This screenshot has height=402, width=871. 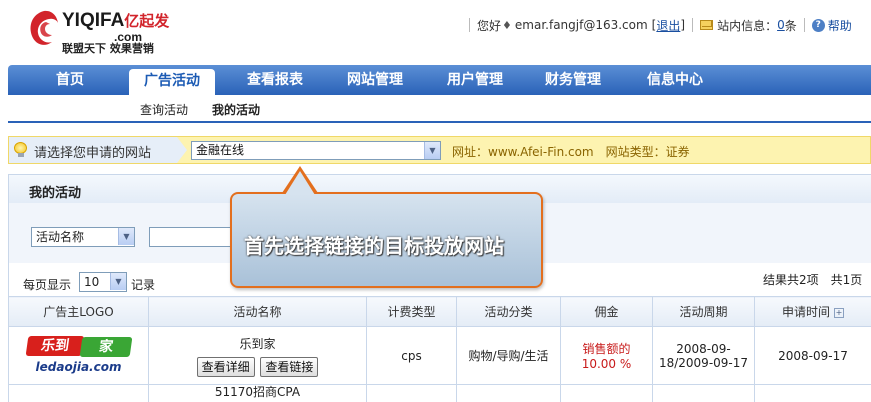 What do you see at coordinates (78, 366) in the screenshot?
I see `advertiser-logo-url: ledaojia.com` at bounding box center [78, 366].